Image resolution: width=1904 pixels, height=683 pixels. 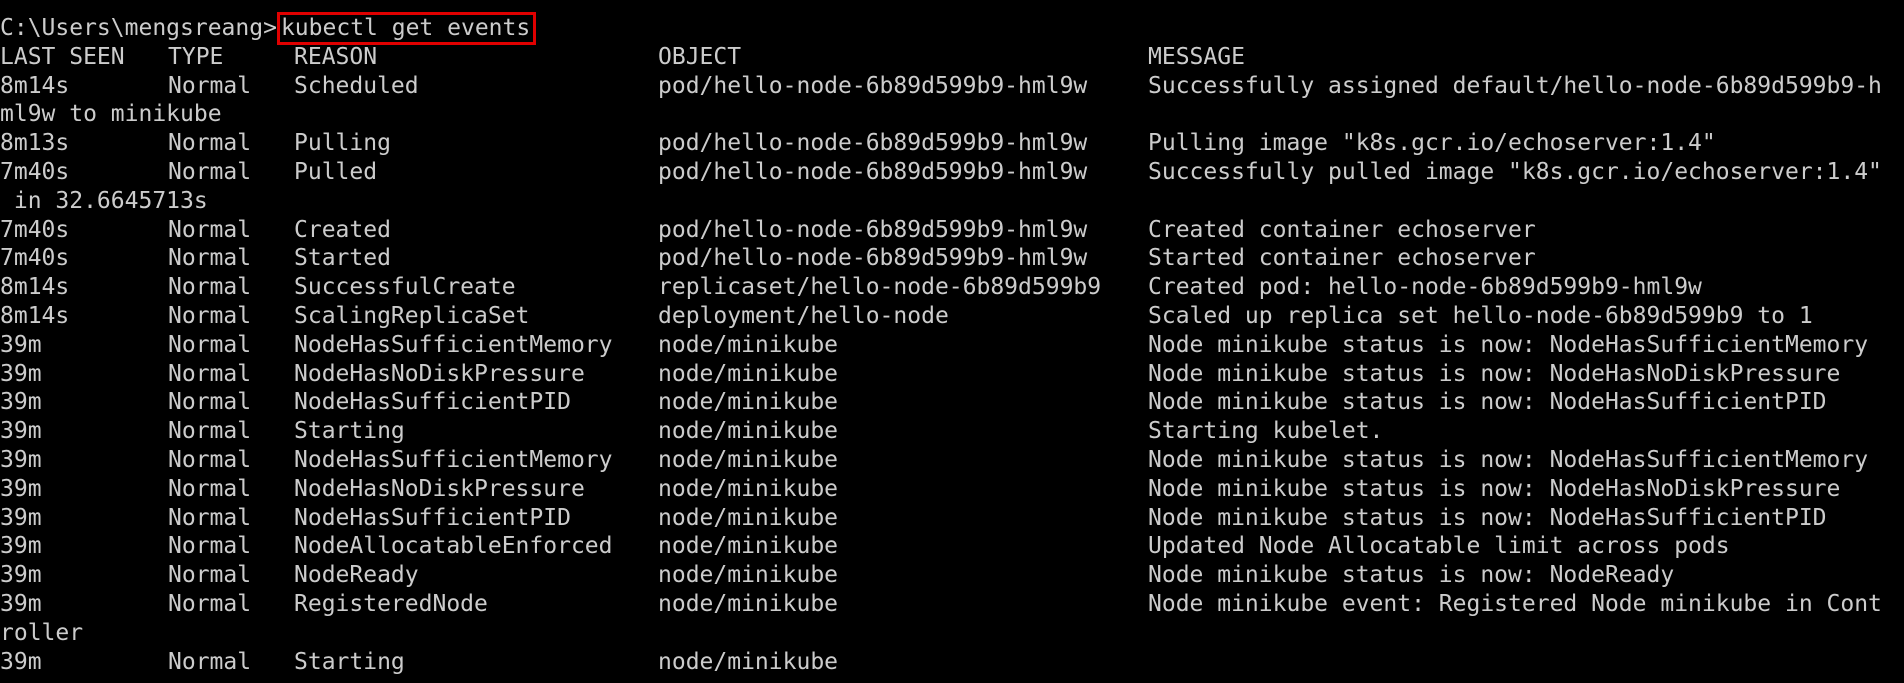 What do you see at coordinates (42, 632) in the screenshot?
I see `event-message-wrap: roller` at bounding box center [42, 632].